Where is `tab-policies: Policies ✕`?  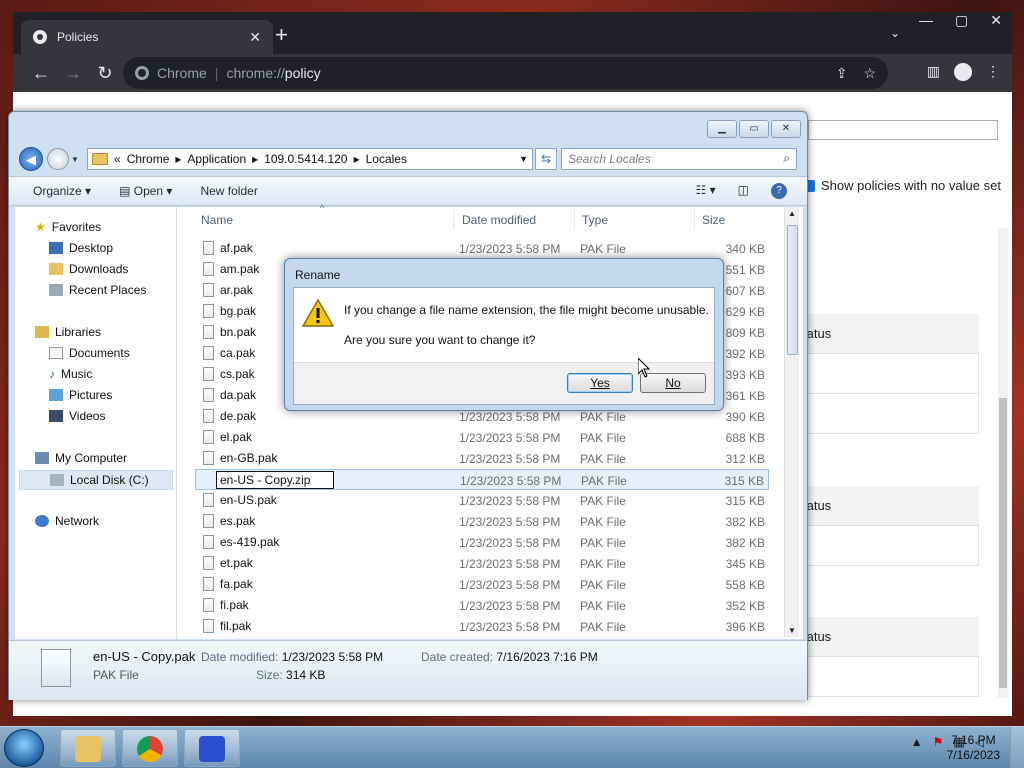 tab-policies: Policies ✕ is located at coordinates (147, 37).